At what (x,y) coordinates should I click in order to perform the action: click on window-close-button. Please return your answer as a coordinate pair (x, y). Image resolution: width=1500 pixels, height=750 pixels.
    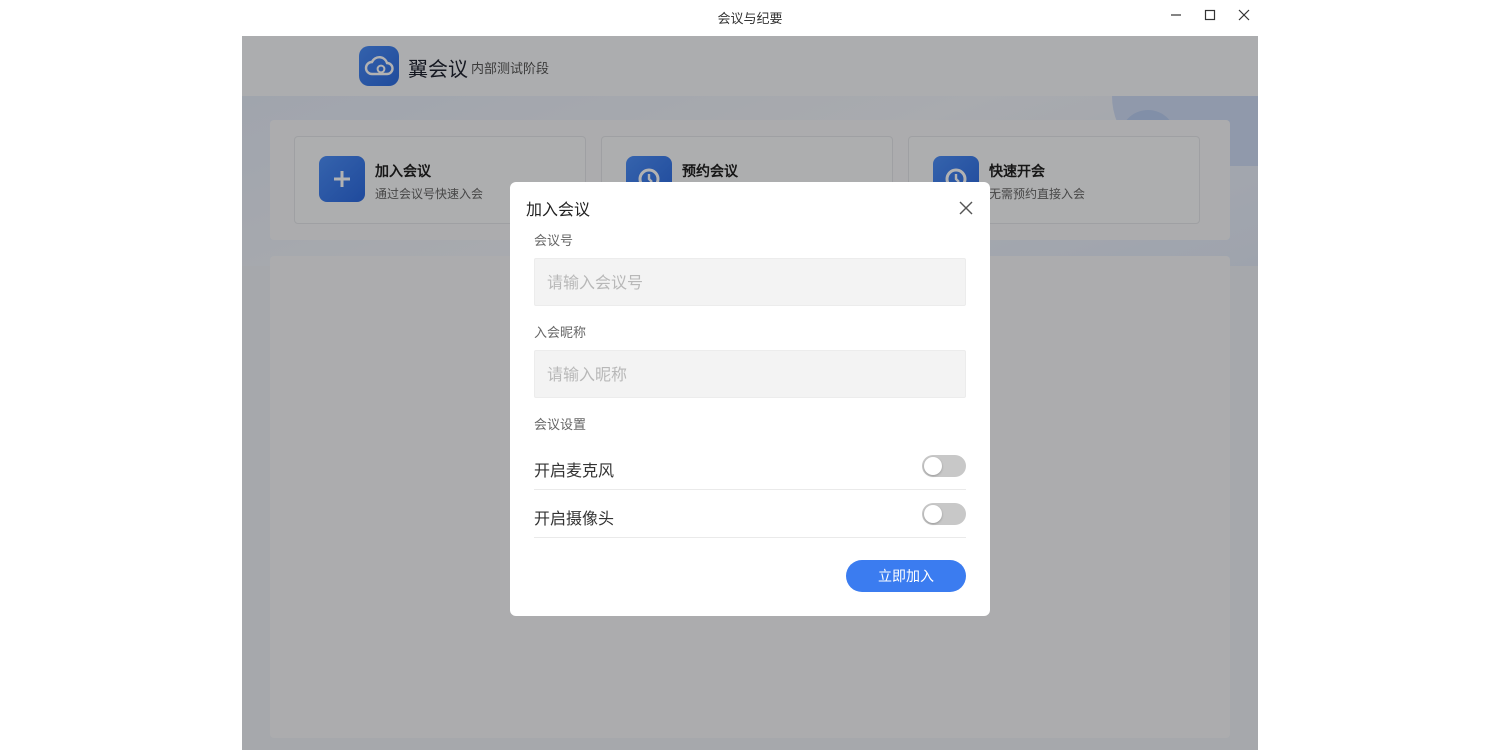
    Looking at the image, I should click on (1244, 15).